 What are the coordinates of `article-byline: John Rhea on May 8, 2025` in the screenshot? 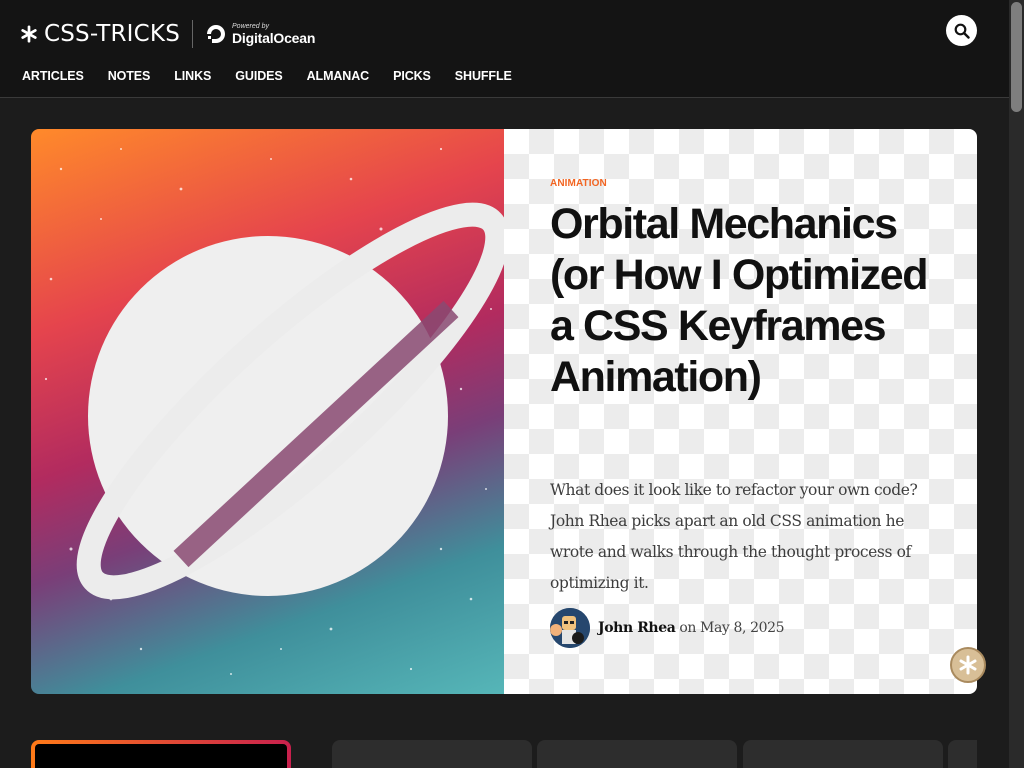 It's located at (667, 628).